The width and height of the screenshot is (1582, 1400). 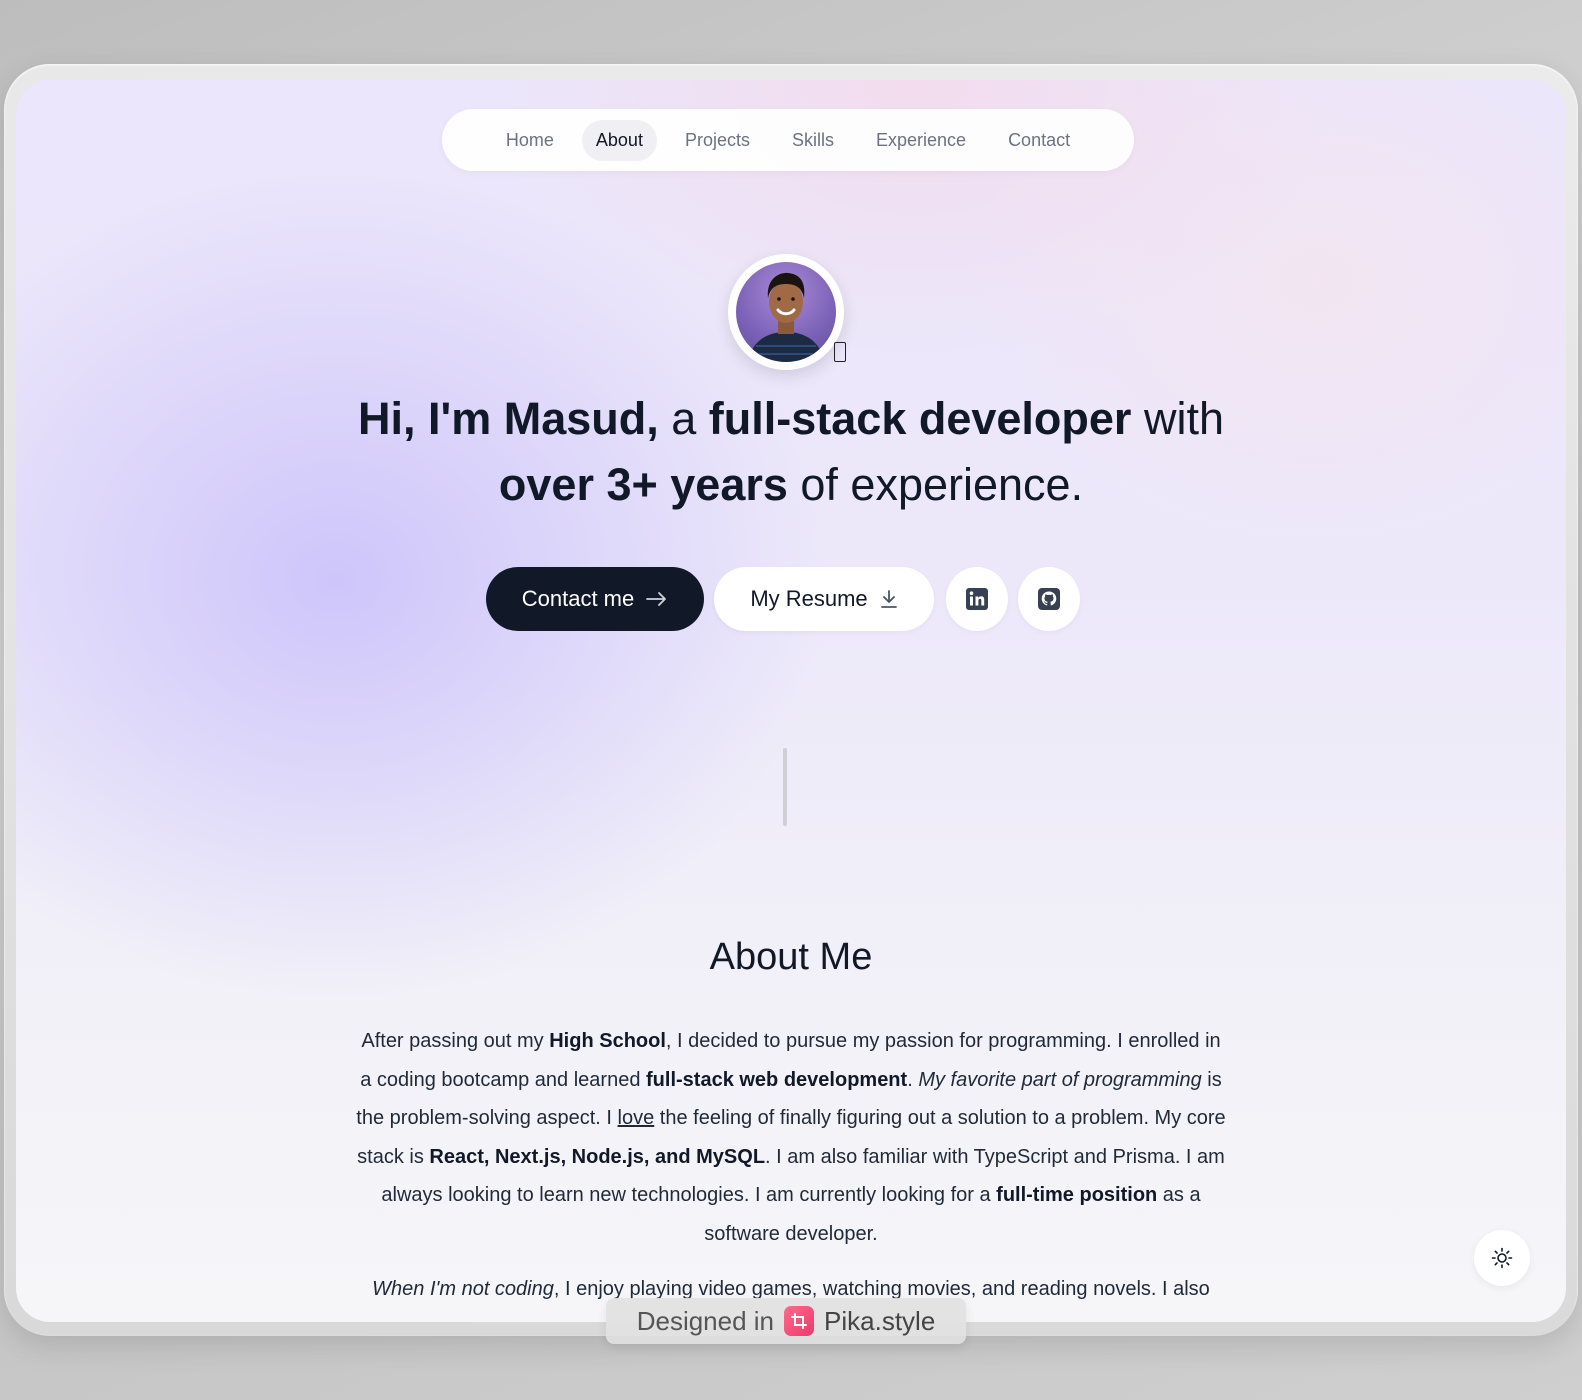 I want to click on about-section-title: About Me, so click(x=791, y=957).